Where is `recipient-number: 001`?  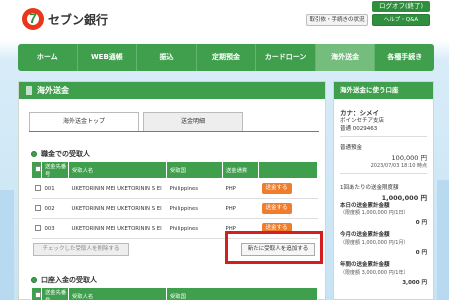 recipient-number: 001 is located at coordinates (55, 188).